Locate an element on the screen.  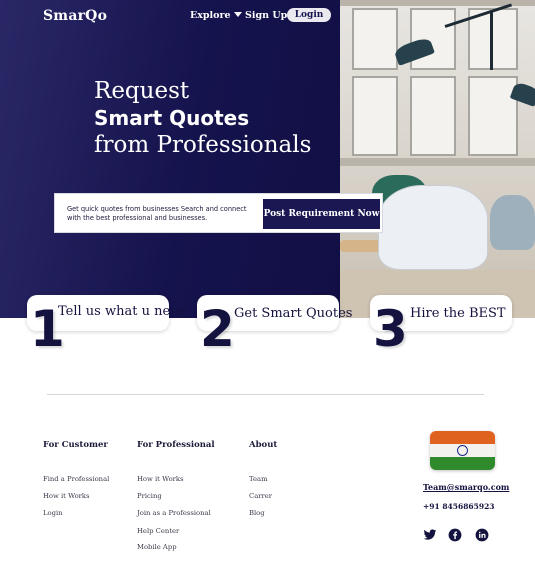
footer-link: Blog is located at coordinates (257, 513).